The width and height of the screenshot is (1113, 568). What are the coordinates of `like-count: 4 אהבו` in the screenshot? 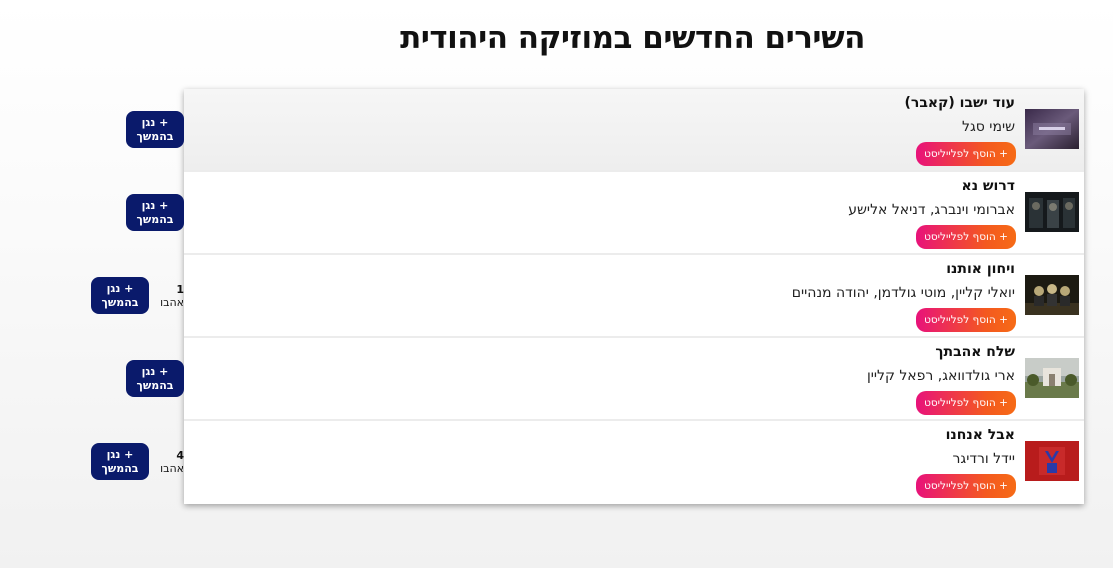 It's located at (171, 462).